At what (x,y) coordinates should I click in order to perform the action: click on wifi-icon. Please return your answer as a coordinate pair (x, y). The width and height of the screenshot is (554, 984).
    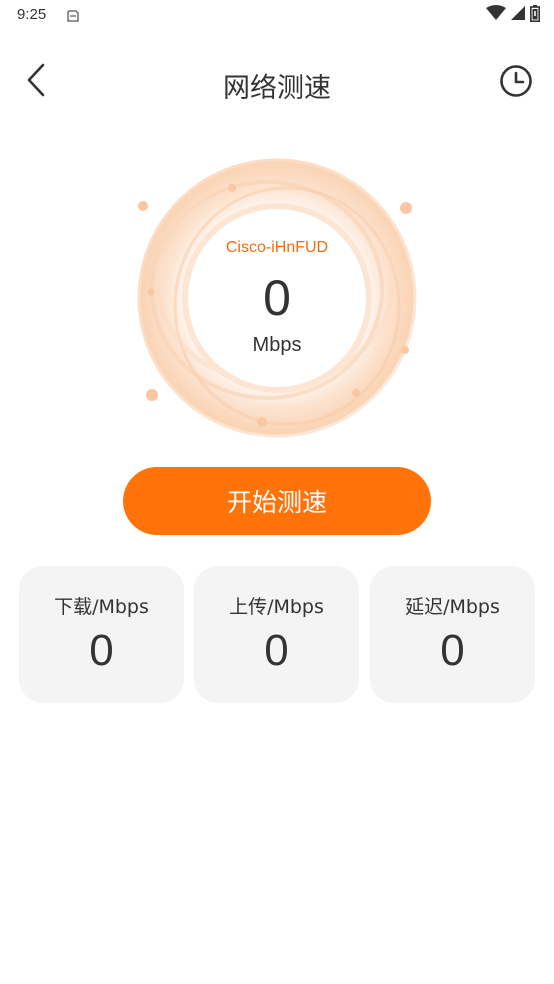
    Looking at the image, I should click on (496, 15).